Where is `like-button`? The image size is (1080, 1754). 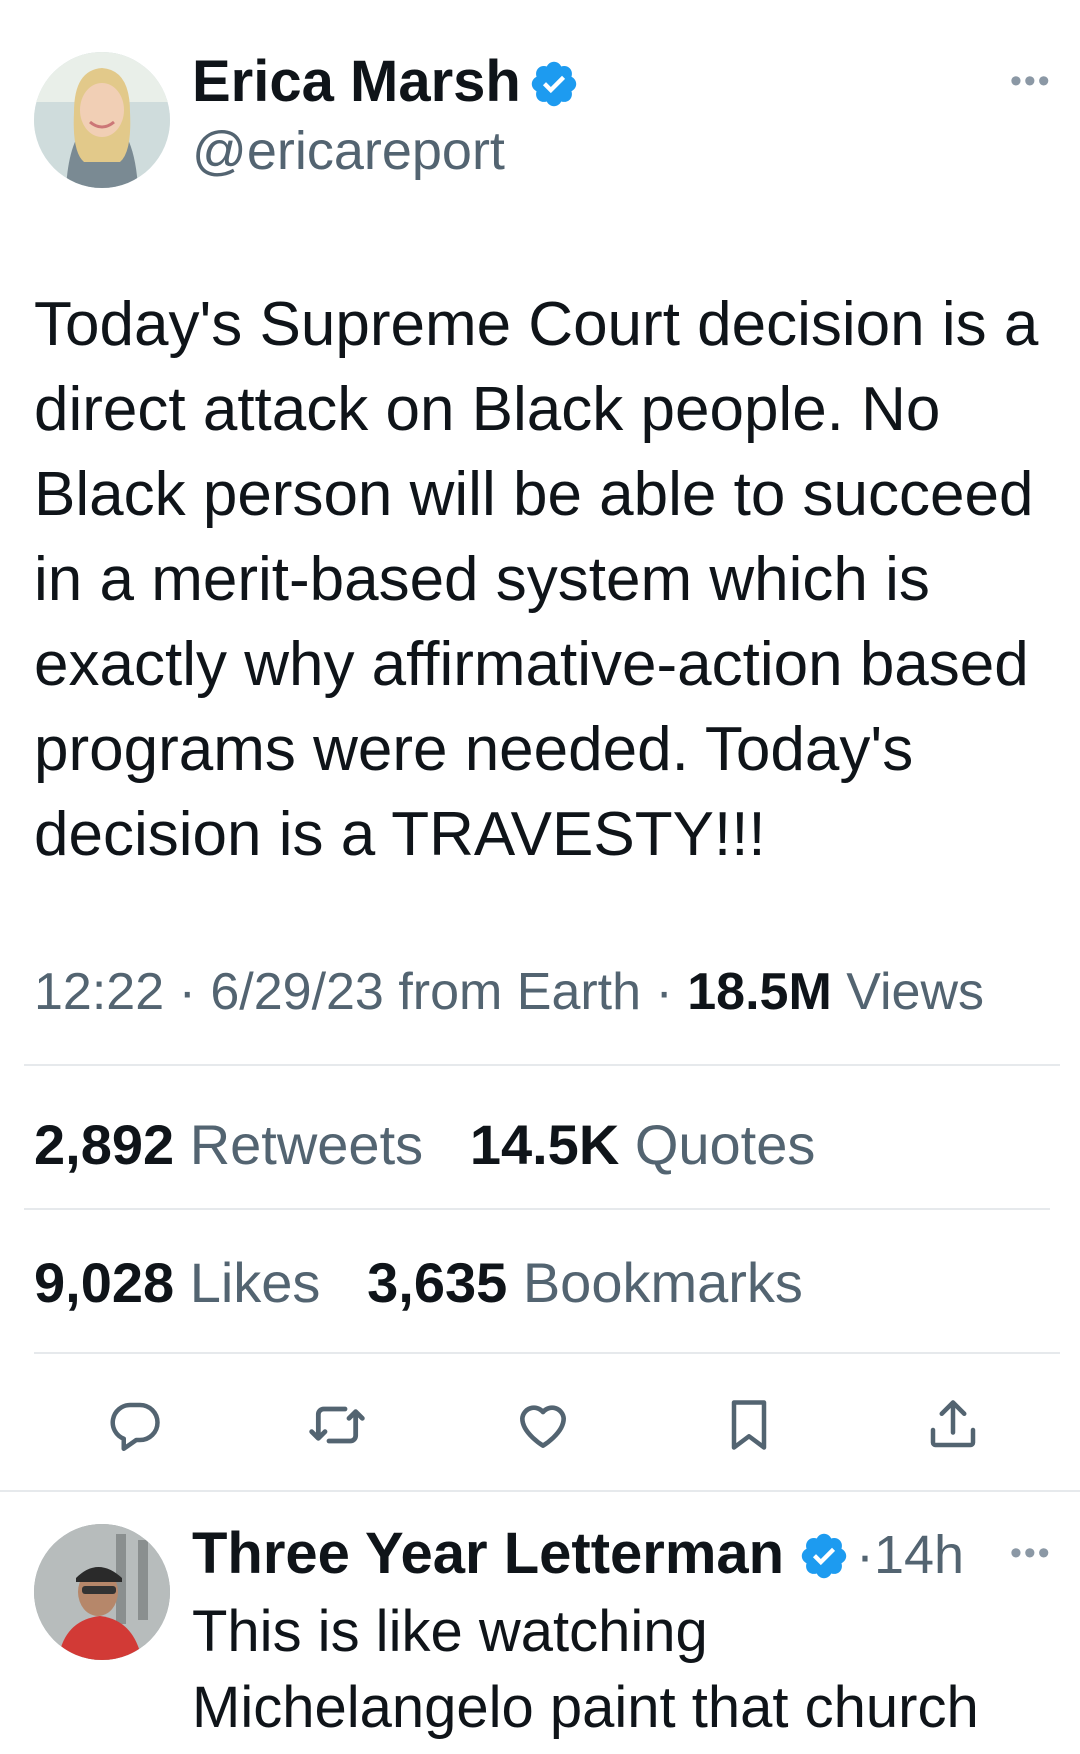 like-button is located at coordinates (543, 1425).